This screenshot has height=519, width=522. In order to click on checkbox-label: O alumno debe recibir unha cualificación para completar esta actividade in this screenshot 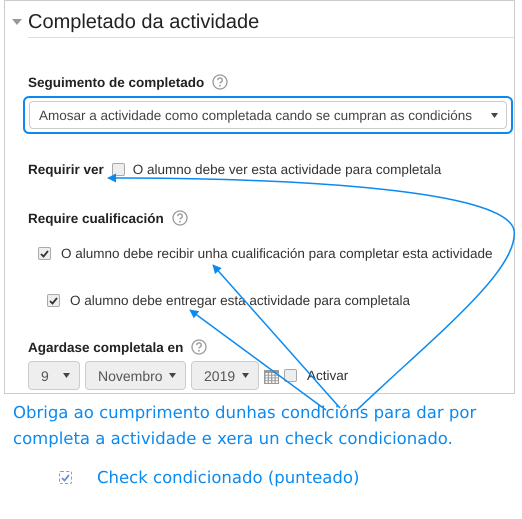, I will do `click(276, 253)`.